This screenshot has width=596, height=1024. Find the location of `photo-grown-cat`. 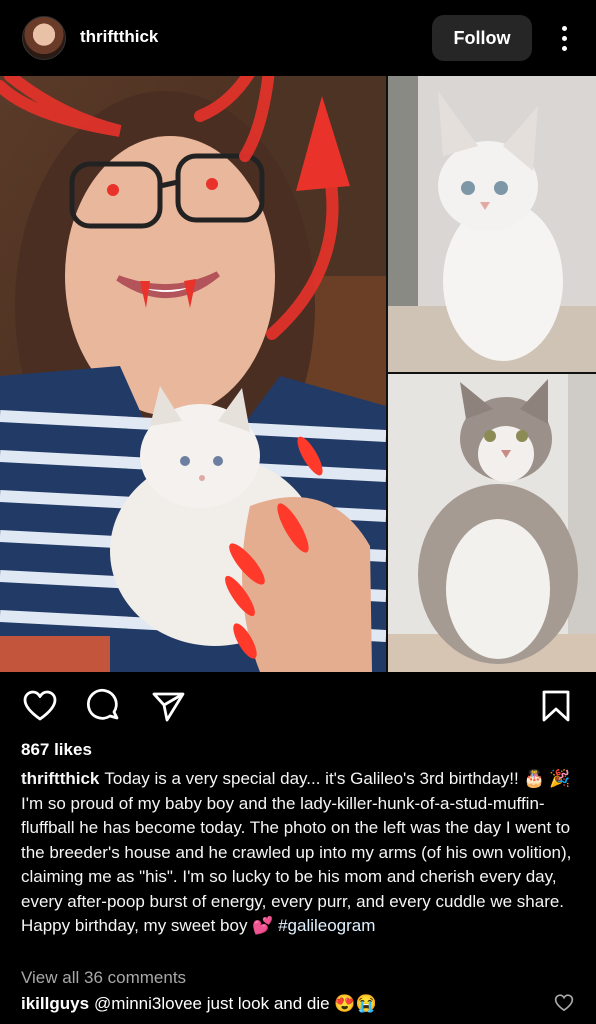

photo-grown-cat is located at coordinates (492, 523).